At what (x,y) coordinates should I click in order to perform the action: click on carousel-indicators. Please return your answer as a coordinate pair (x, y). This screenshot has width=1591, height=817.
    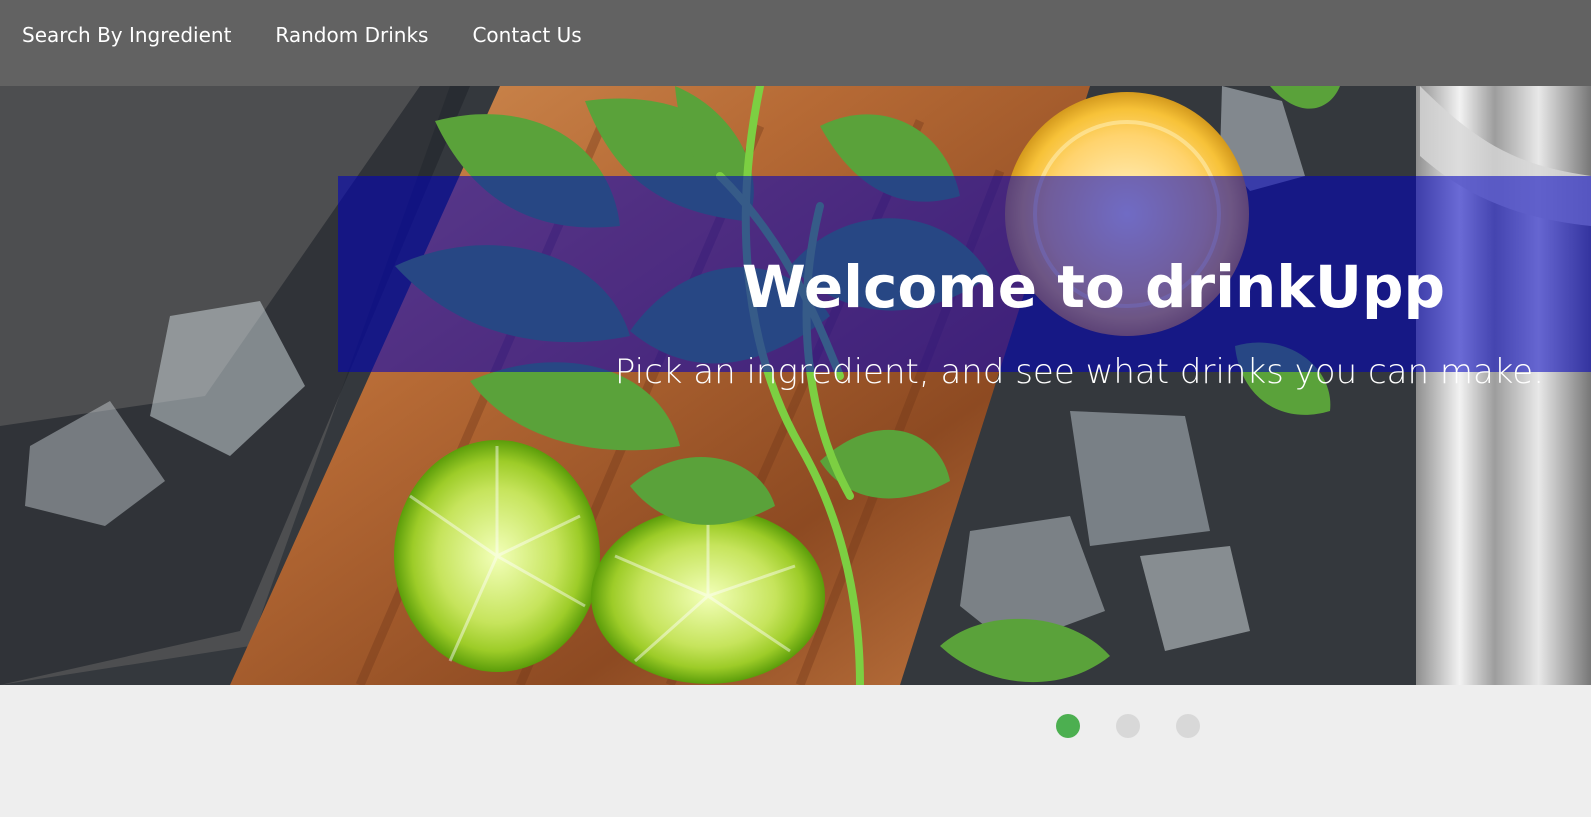
    Looking at the image, I should click on (1128, 726).